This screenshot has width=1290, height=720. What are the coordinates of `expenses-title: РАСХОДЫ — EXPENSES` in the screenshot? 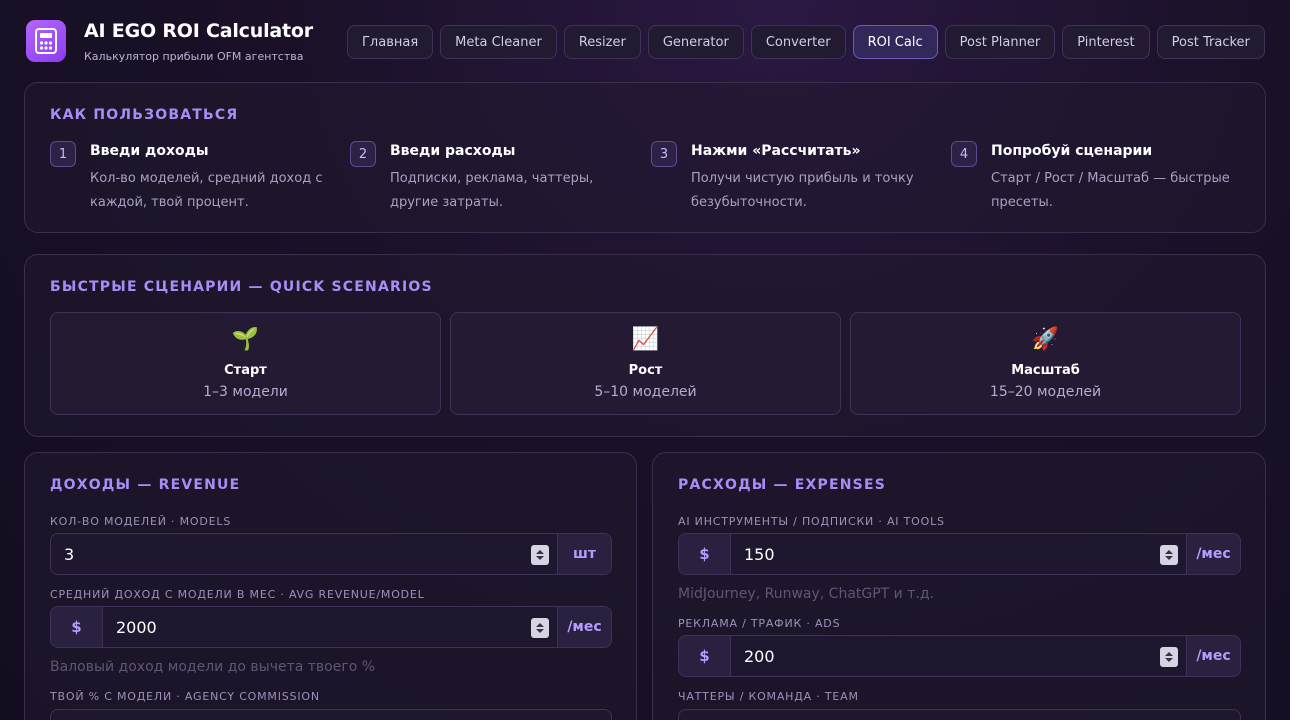 It's located at (782, 485).